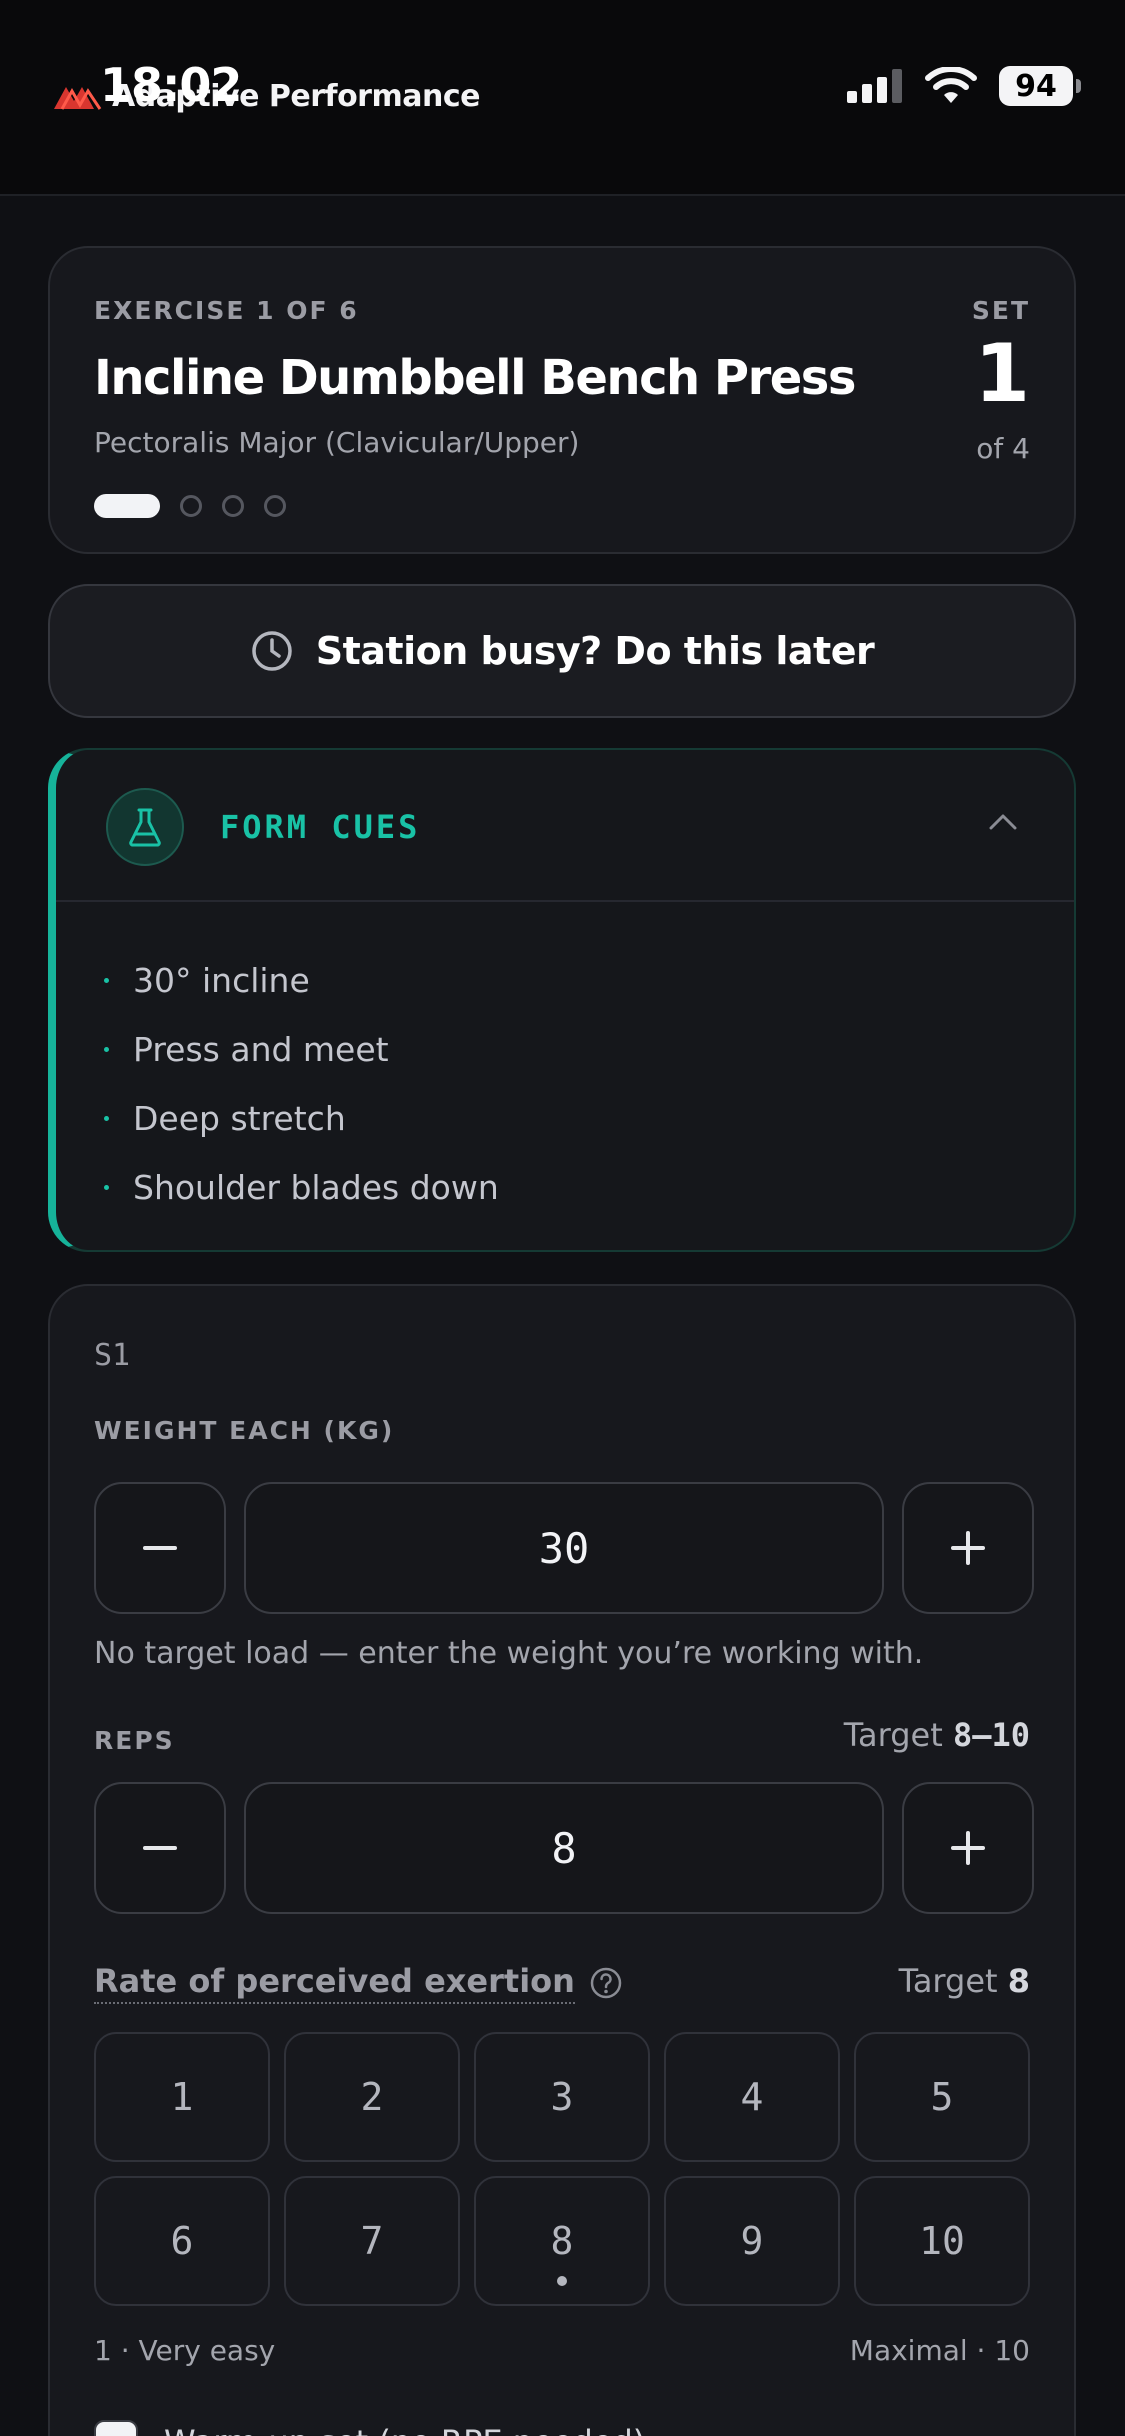 This screenshot has height=2436, width=1125. I want to click on battery-icon: 94, so click(1040, 86).